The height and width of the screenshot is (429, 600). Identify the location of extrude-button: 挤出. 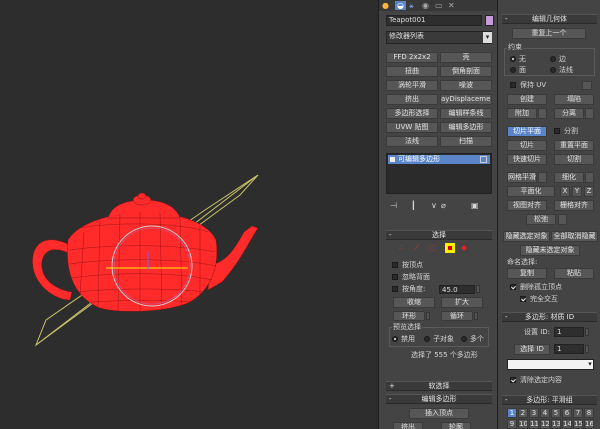
(408, 425).